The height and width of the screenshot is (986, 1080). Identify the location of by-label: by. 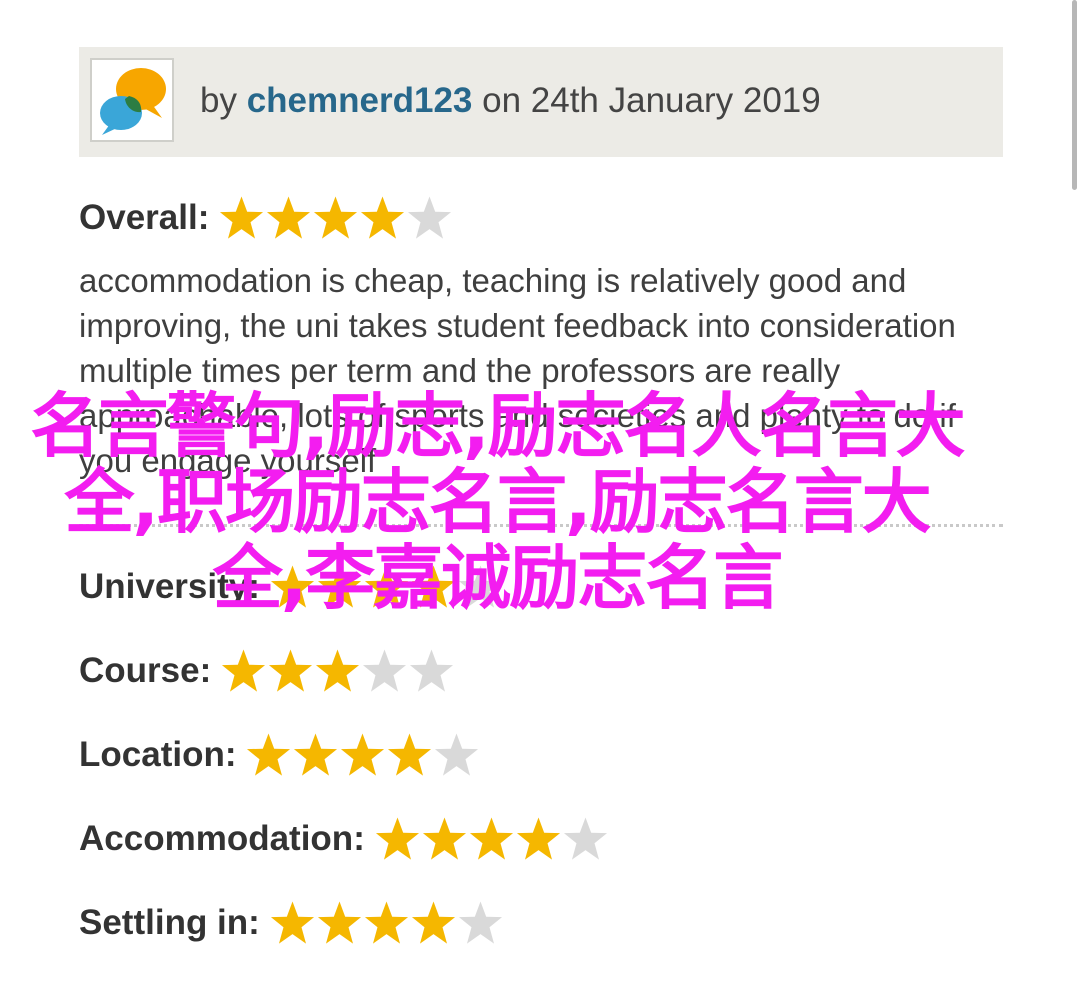
(218, 100).